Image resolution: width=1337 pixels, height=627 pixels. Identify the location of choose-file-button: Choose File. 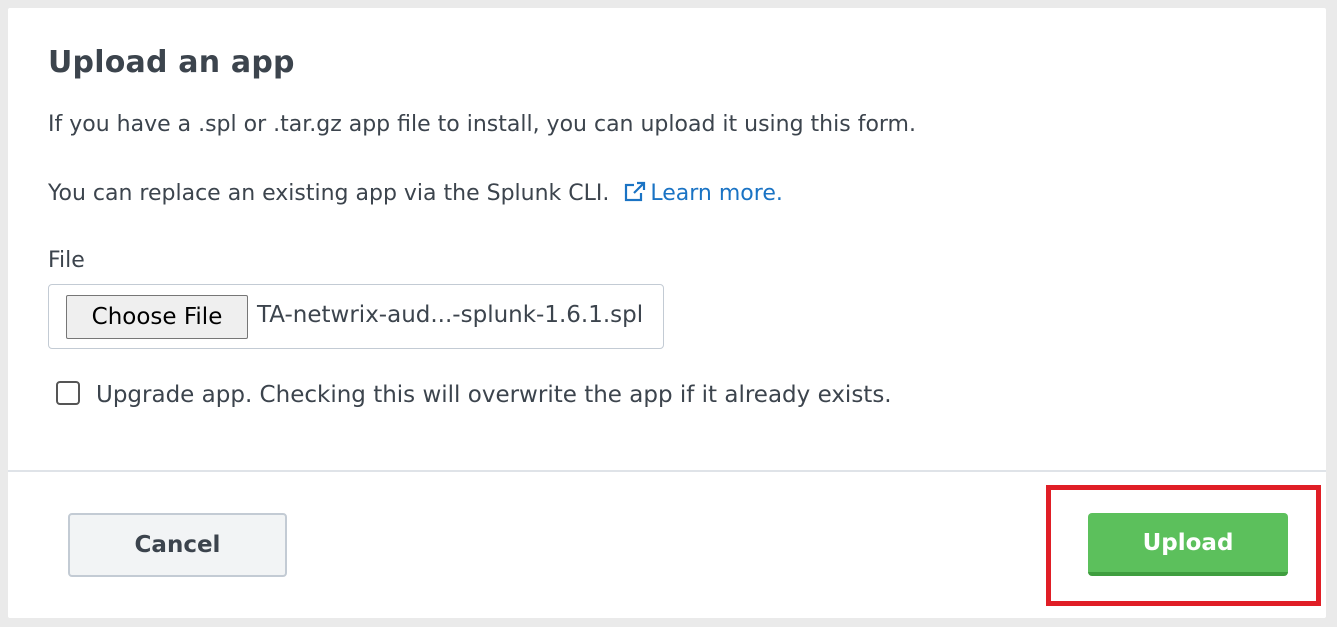
(157, 317).